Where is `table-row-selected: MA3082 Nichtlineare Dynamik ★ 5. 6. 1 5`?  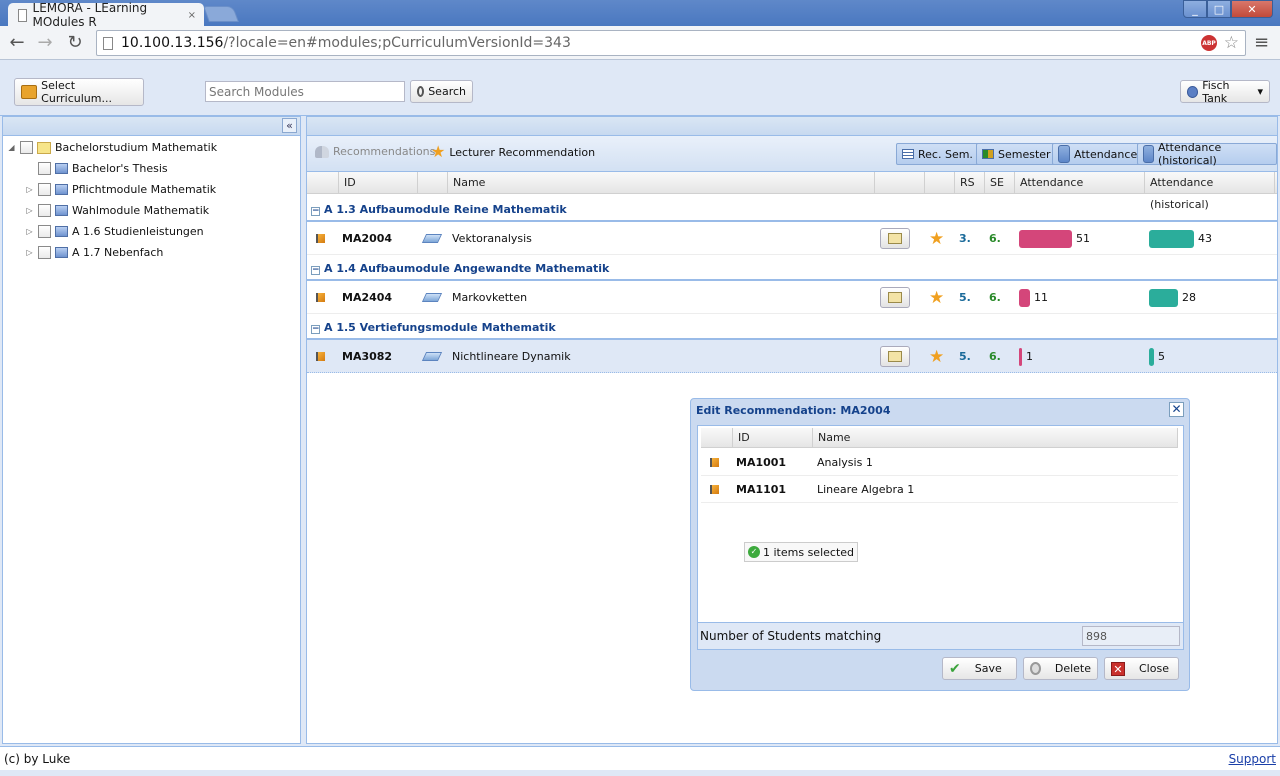 table-row-selected: MA3082 Nichtlineare Dynamik ★ 5. 6. 1 5 is located at coordinates (792, 356).